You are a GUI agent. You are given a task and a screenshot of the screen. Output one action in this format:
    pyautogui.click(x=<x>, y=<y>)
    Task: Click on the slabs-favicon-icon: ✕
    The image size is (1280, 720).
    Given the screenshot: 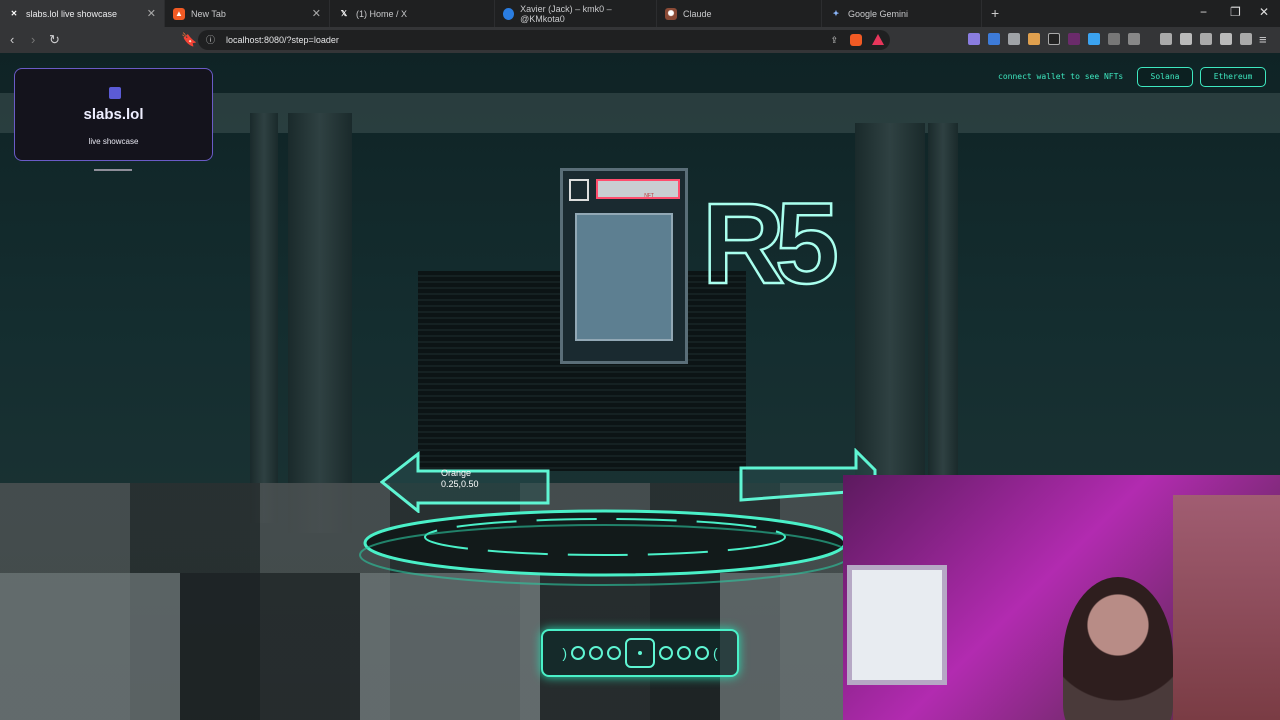 What is the action you would take?
    pyautogui.click(x=14, y=13)
    